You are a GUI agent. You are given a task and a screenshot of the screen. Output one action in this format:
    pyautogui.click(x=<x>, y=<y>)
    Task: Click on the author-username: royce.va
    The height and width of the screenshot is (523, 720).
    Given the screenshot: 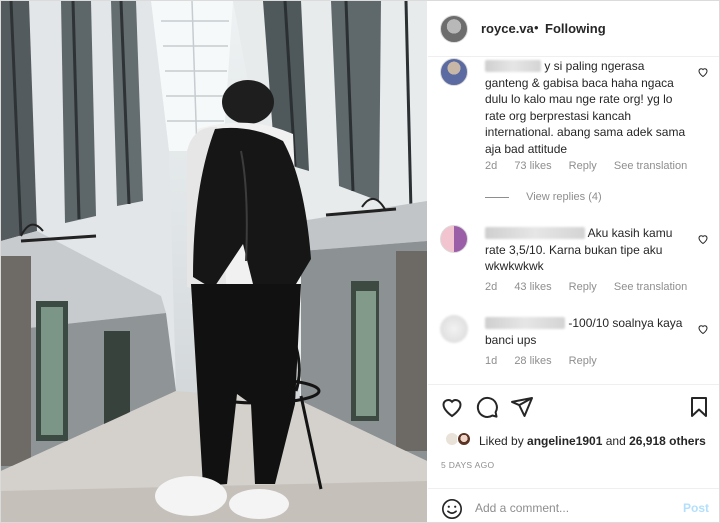 What is the action you would take?
    pyautogui.click(x=507, y=28)
    